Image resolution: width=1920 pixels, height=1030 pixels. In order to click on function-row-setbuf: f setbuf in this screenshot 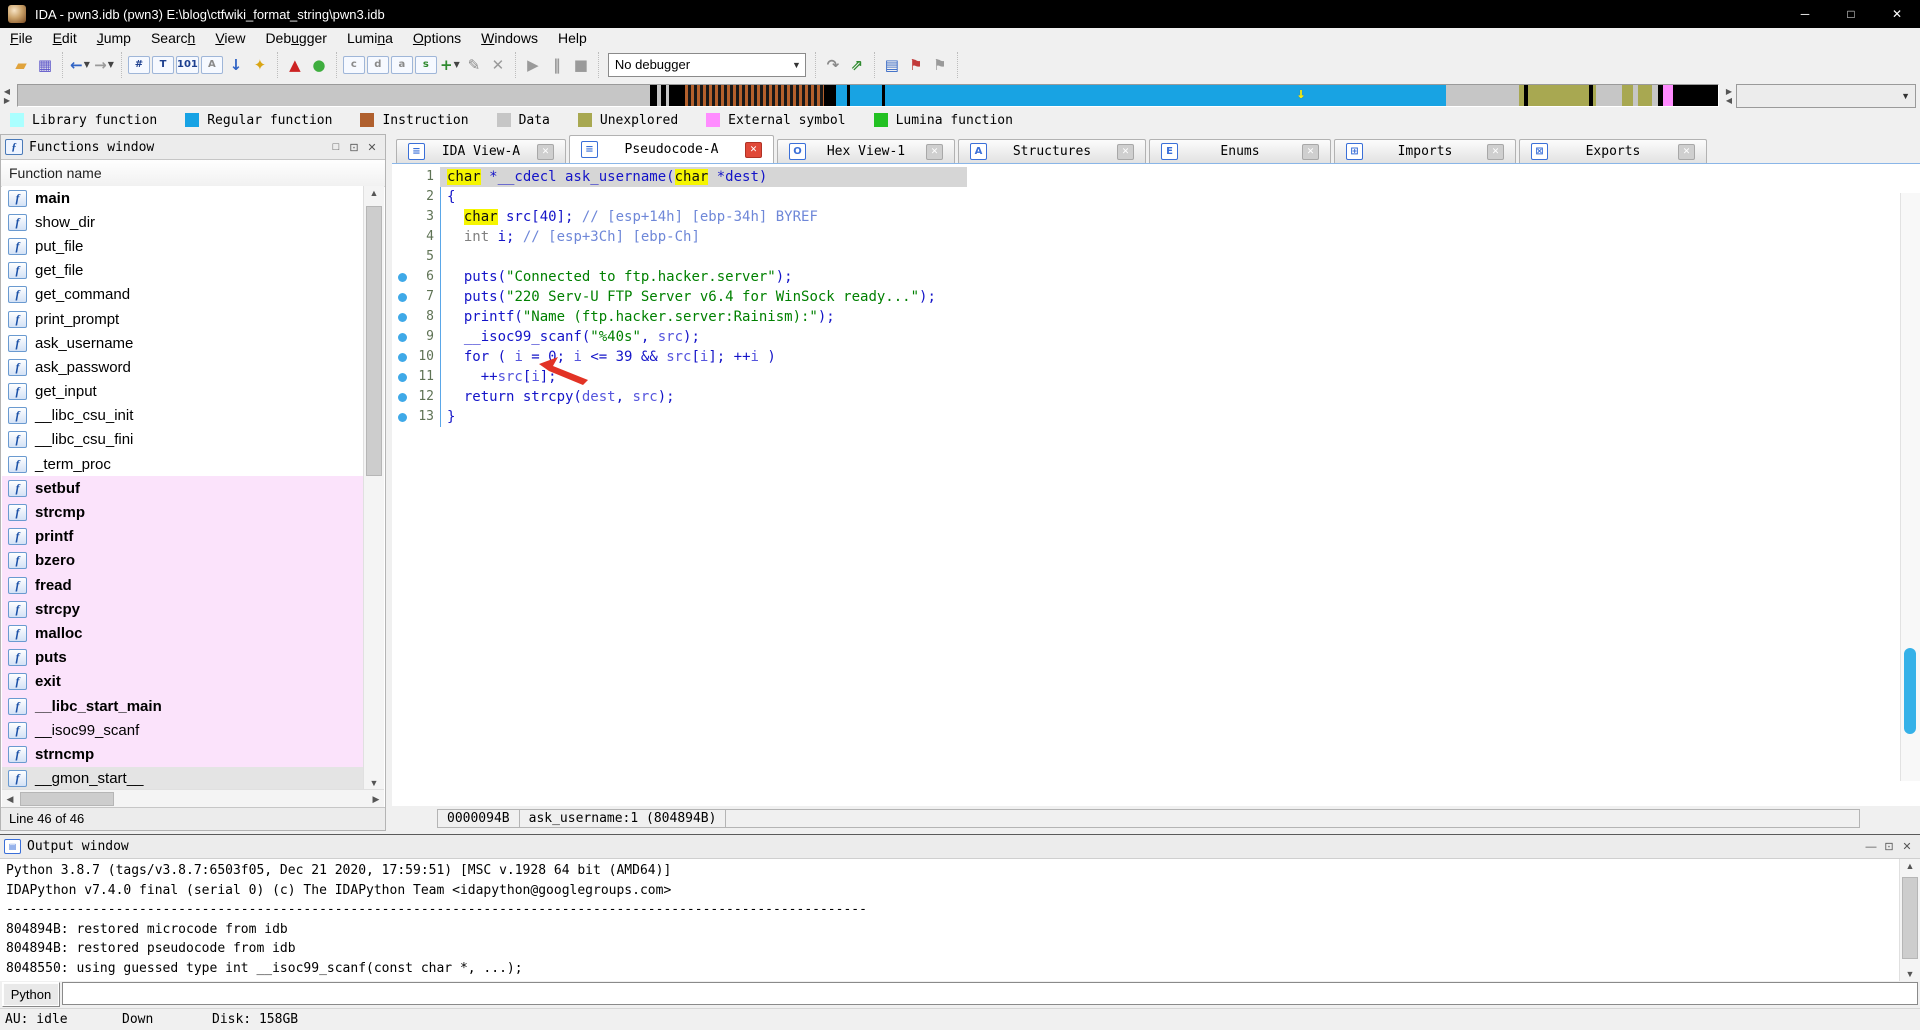, I will do `click(183, 488)`.